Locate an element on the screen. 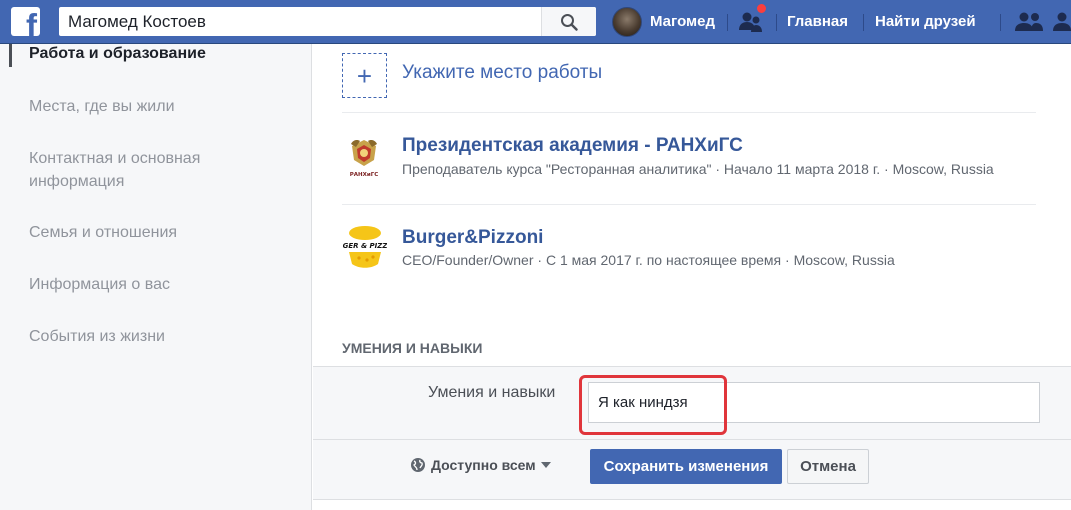  add-workplace-button: + is located at coordinates (364, 75).